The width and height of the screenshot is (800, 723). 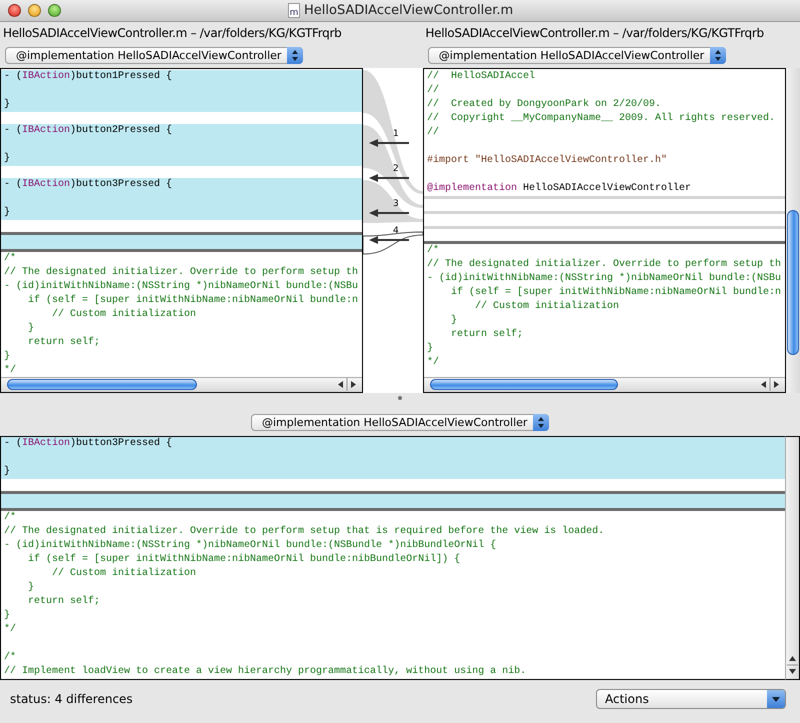 I want to click on splitter-handle, so click(x=400, y=398).